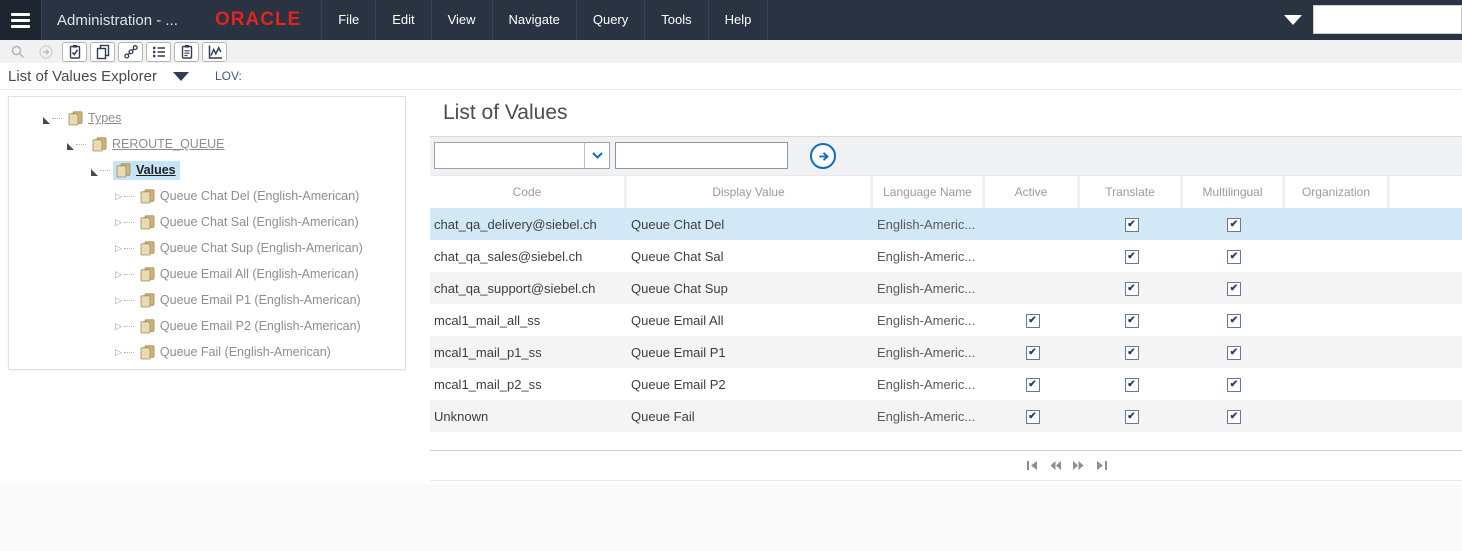 The width and height of the screenshot is (1462, 551). Describe the element at coordinates (207, 170) in the screenshot. I see `tree-node: Values` at that location.